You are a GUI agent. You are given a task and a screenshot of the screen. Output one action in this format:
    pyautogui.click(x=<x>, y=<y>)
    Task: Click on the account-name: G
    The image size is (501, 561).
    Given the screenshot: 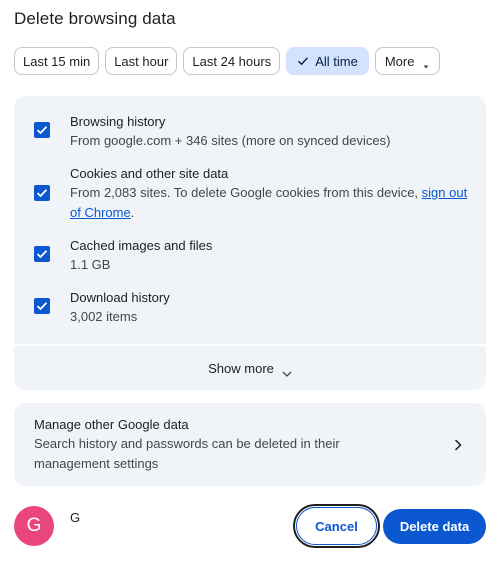 What is the action you would take?
    pyautogui.click(x=75, y=517)
    